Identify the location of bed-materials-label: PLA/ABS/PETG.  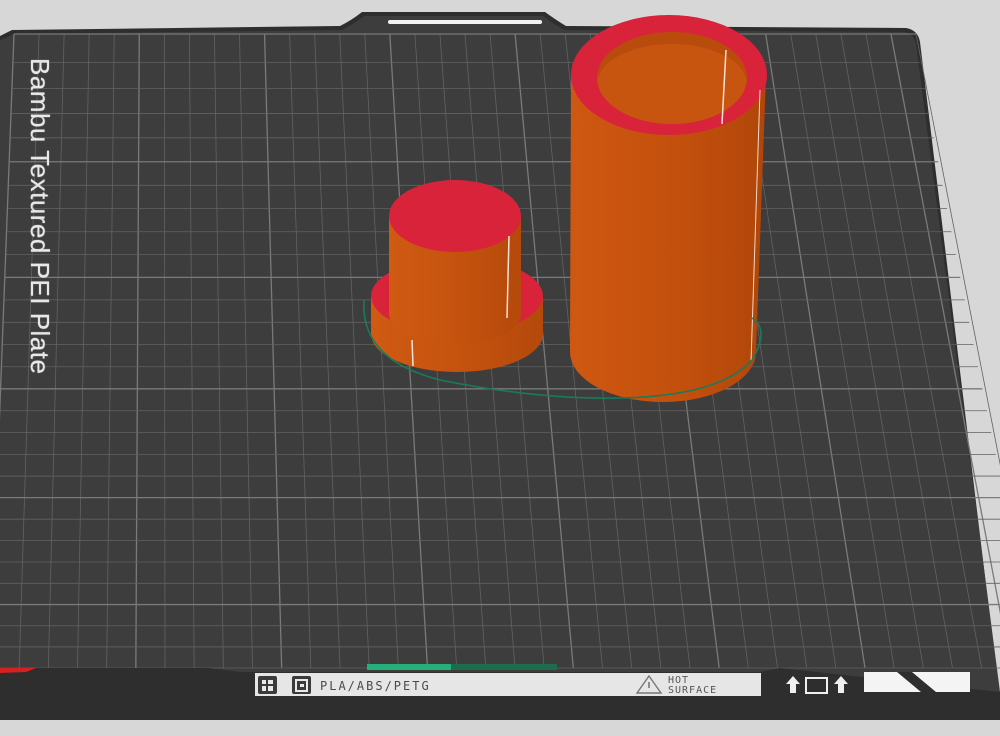
(375, 686).